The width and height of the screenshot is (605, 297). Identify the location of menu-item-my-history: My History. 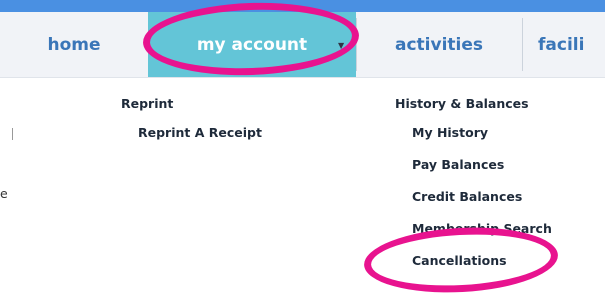
(450, 132).